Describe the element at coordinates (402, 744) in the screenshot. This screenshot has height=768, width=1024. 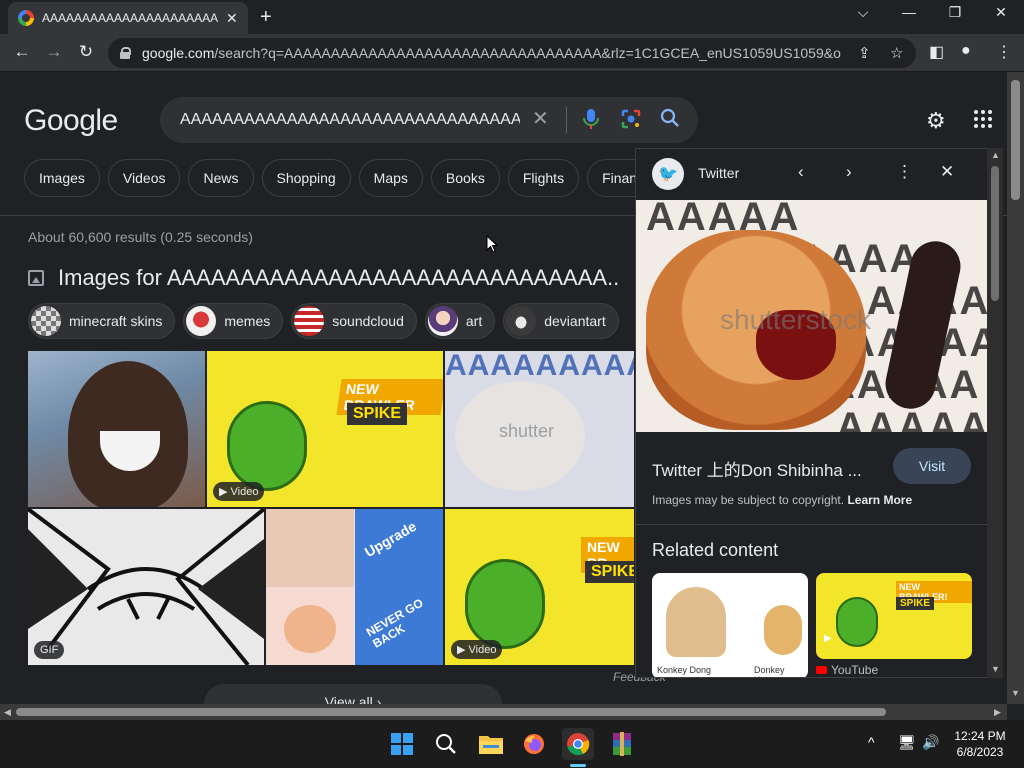
I see `windows-start-icon` at that location.